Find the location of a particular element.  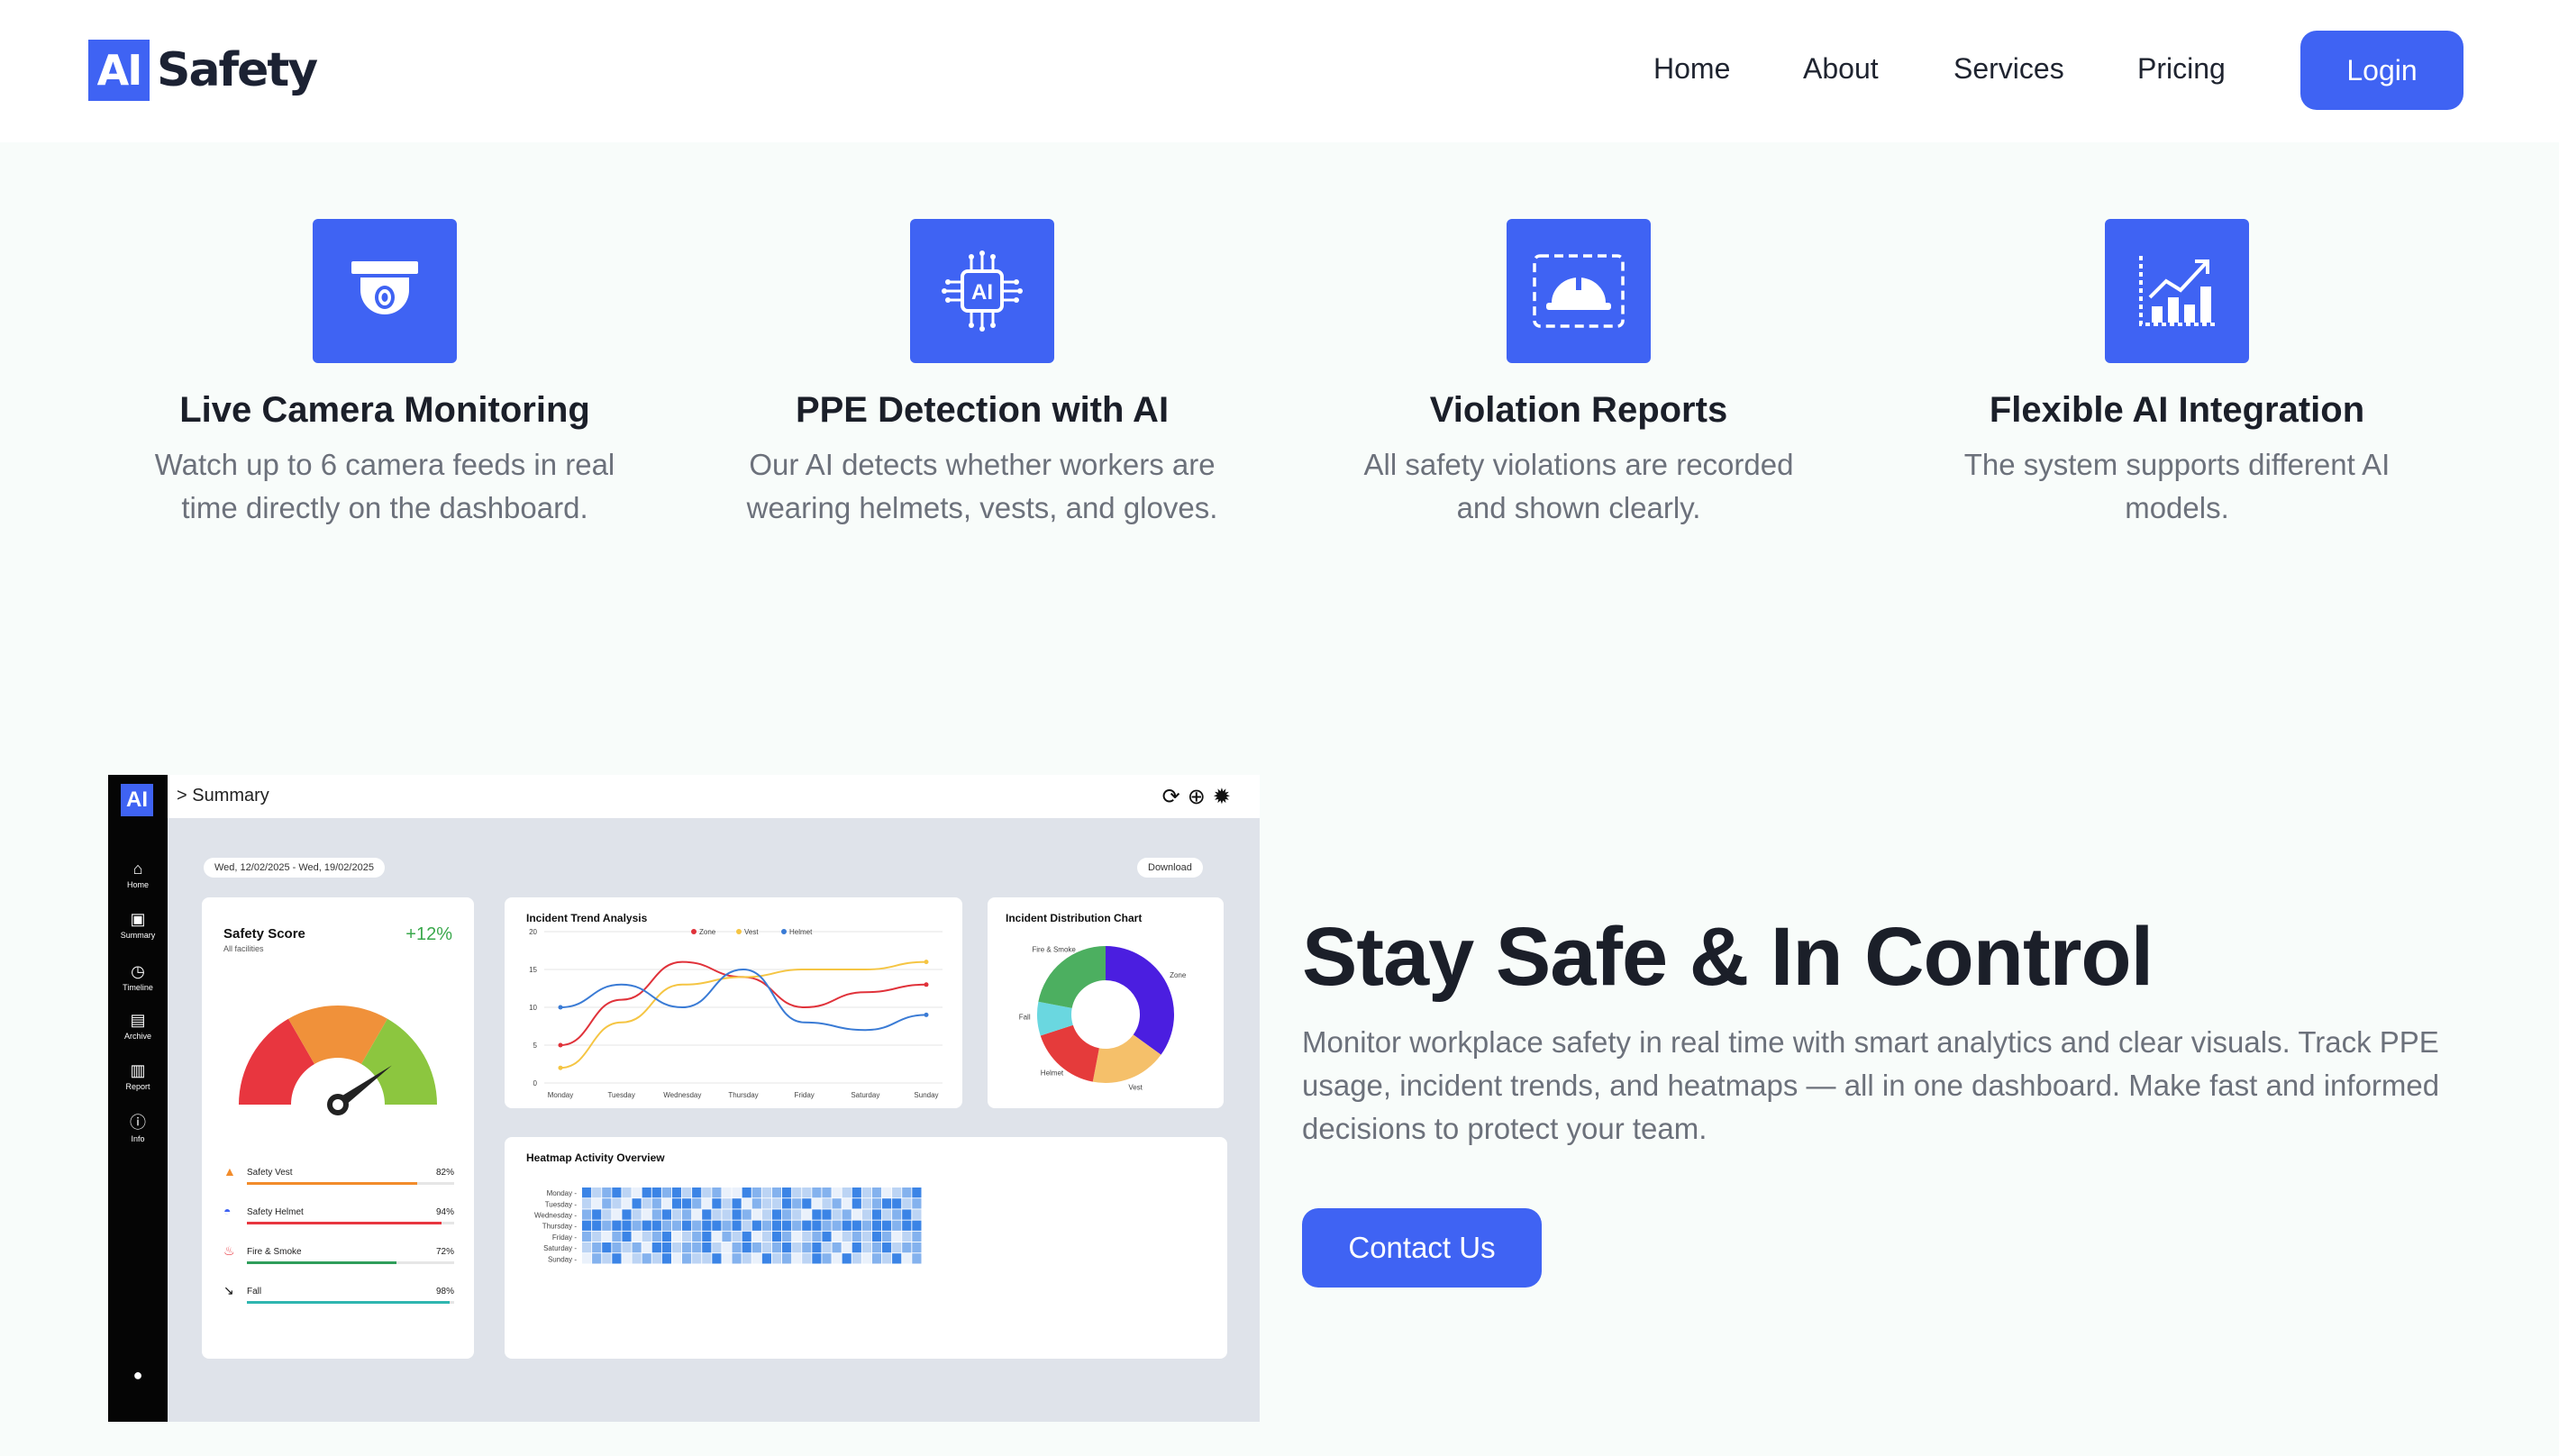

heatmap-row-label: Saturday - is located at coordinates (560, 1248).